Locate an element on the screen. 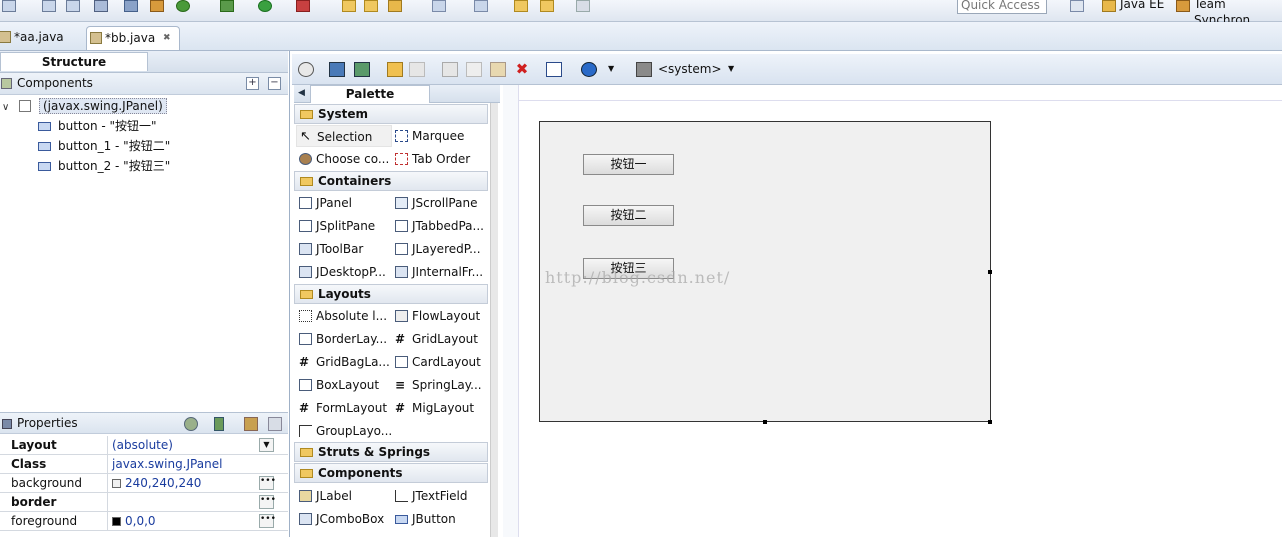 This screenshot has height=537, width=1282. palette-item-marquee: Marquee is located at coordinates (440, 136).